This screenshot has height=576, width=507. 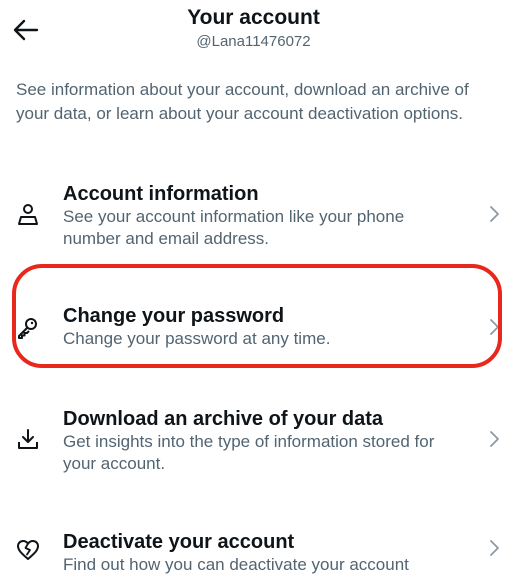 I want to click on key-icon, so click(x=27, y=328).